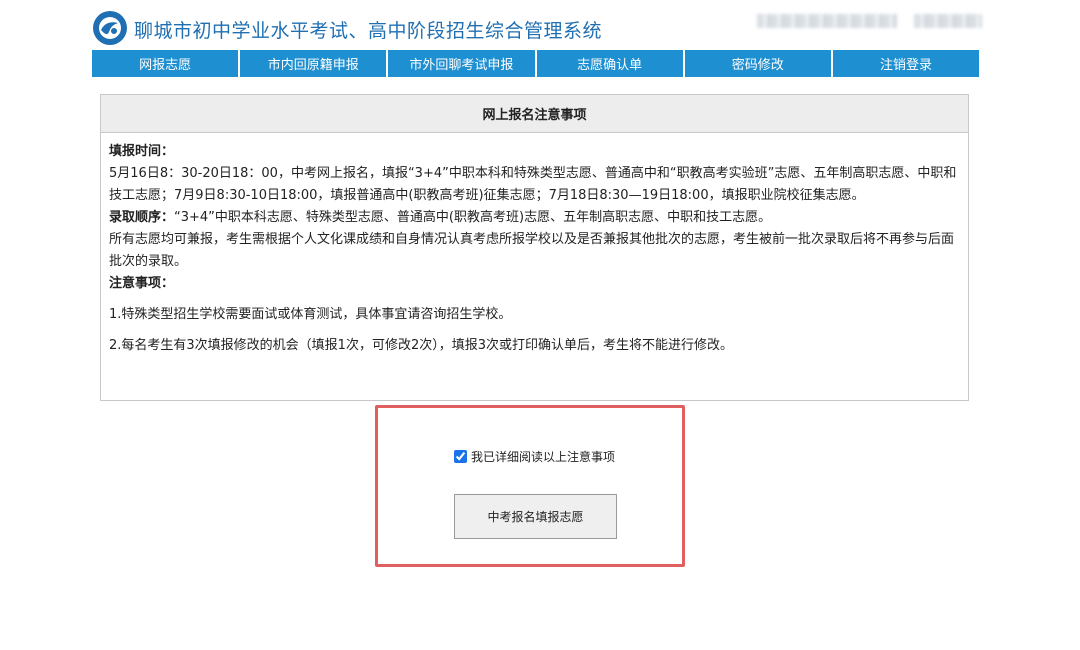  I want to click on notes-label: 注意事项：, so click(142, 283).